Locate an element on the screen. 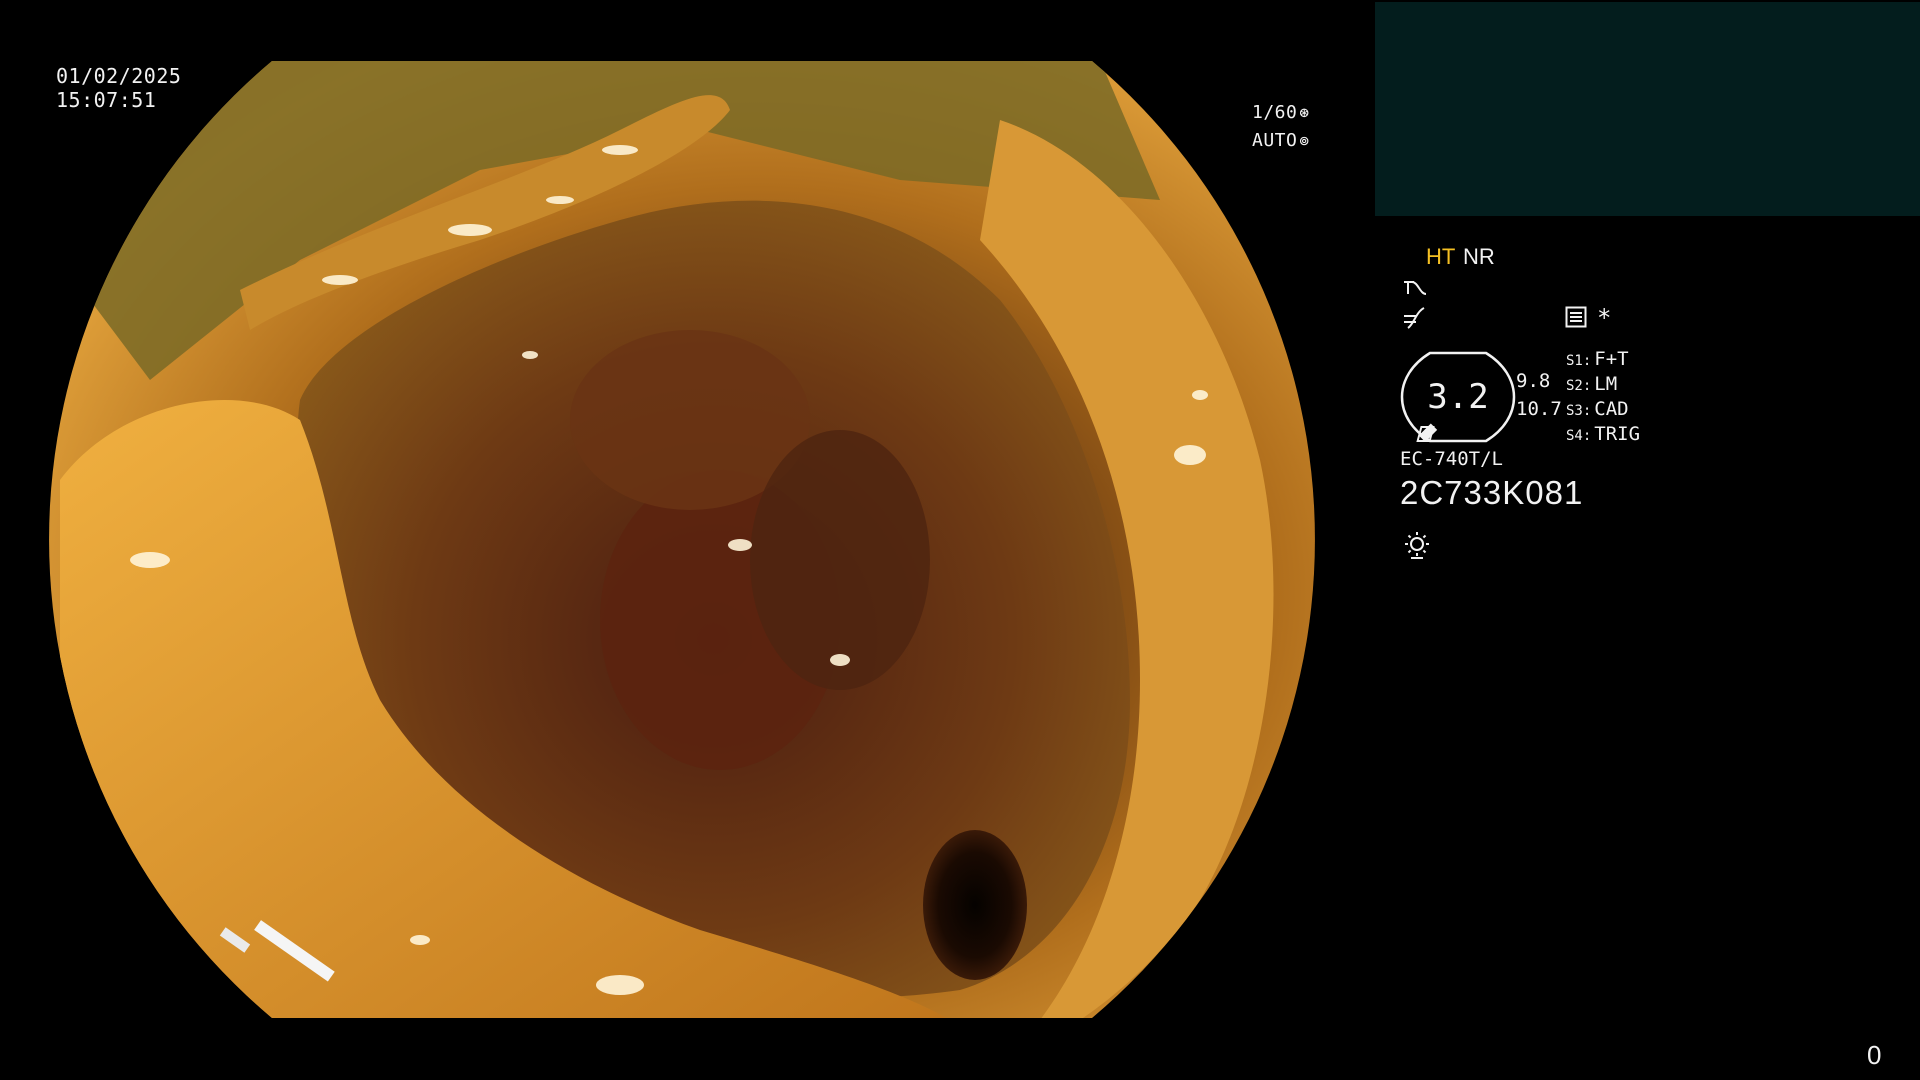  aperture-icon: ⊛ is located at coordinates (1304, 112).